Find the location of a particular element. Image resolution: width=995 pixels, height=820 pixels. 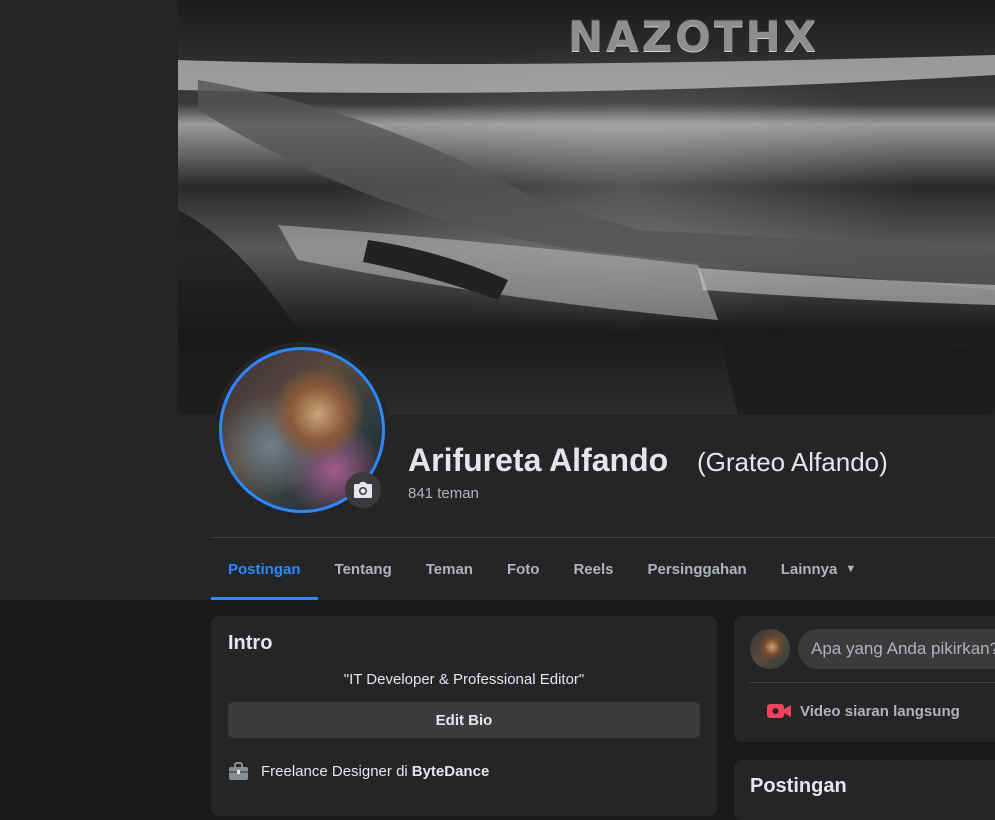

tab-label: Lainnya is located at coordinates (809, 569).